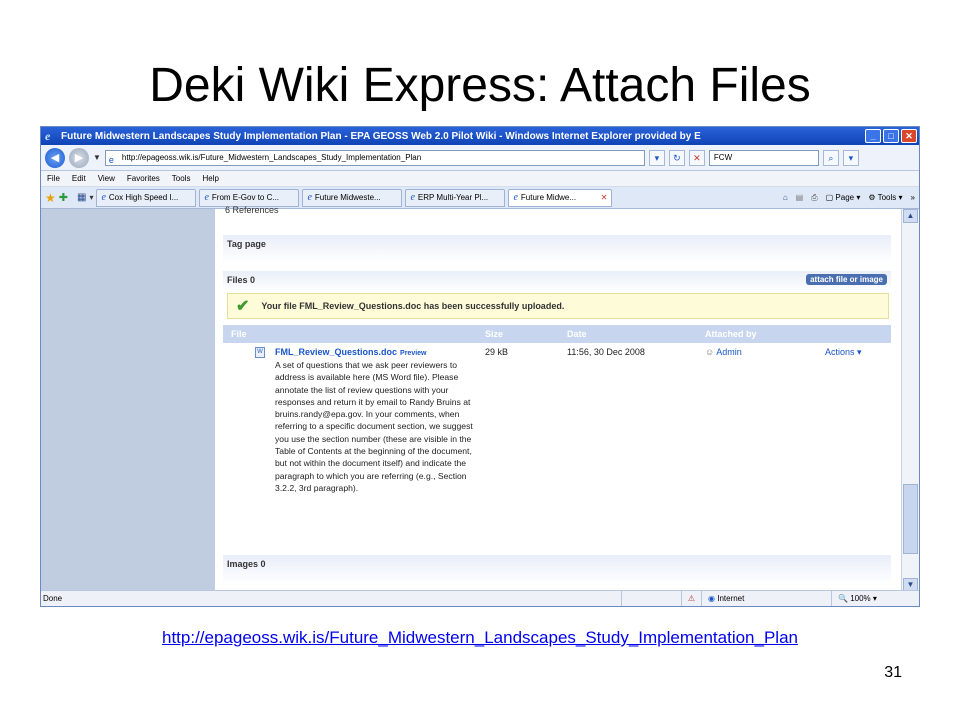 The width and height of the screenshot is (960, 720). What do you see at coordinates (497, 352) in the screenshot?
I see `file-size: 29 kB` at bounding box center [497, 352].